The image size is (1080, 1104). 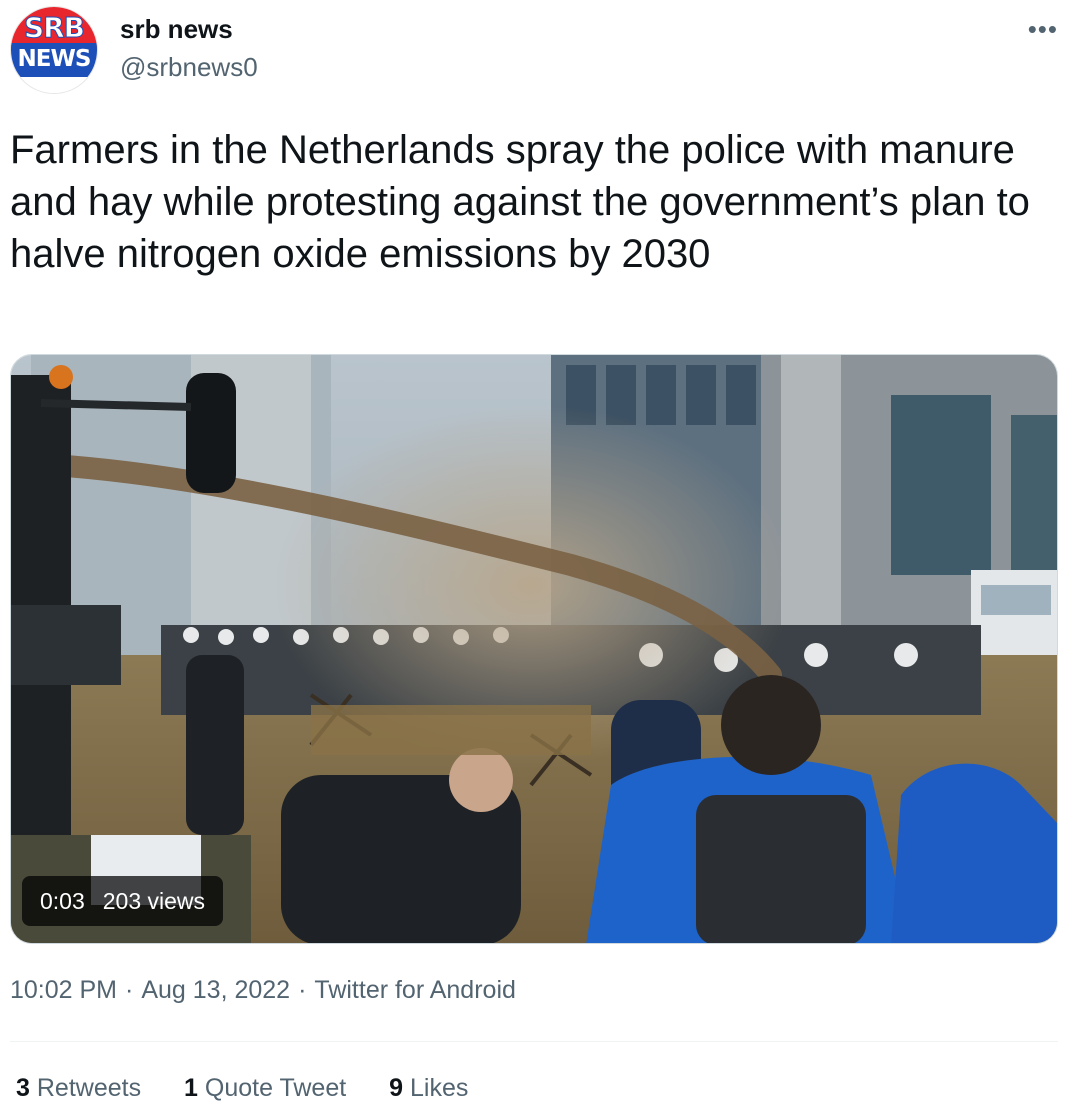 I want to click on tweet-date: Aug 13, 2022, so click(x=215, y=990).